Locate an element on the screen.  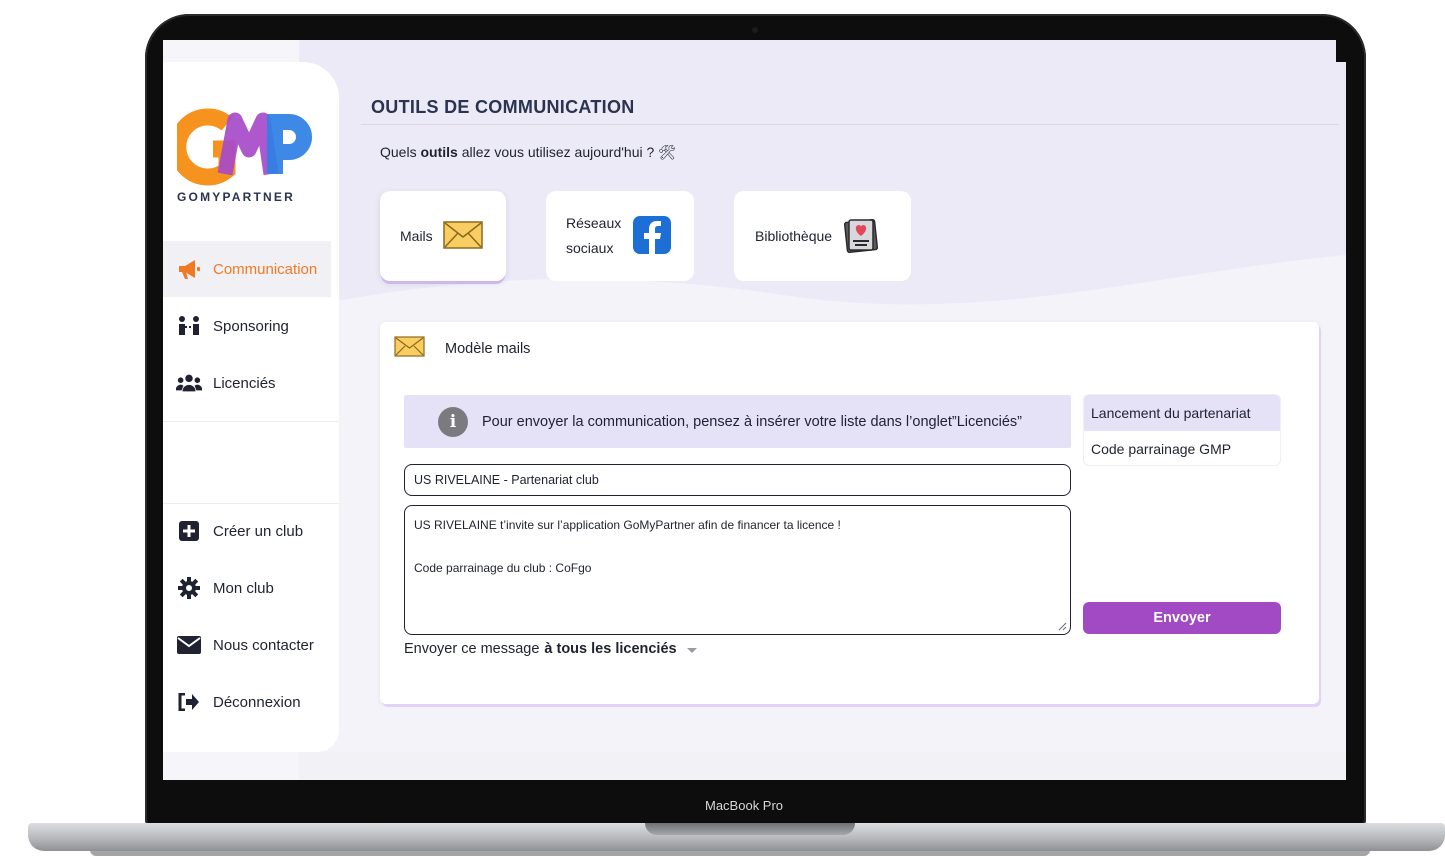
audience-selector: Envoyer ce message à tous les licenciés is located at coordinates (550, 649).